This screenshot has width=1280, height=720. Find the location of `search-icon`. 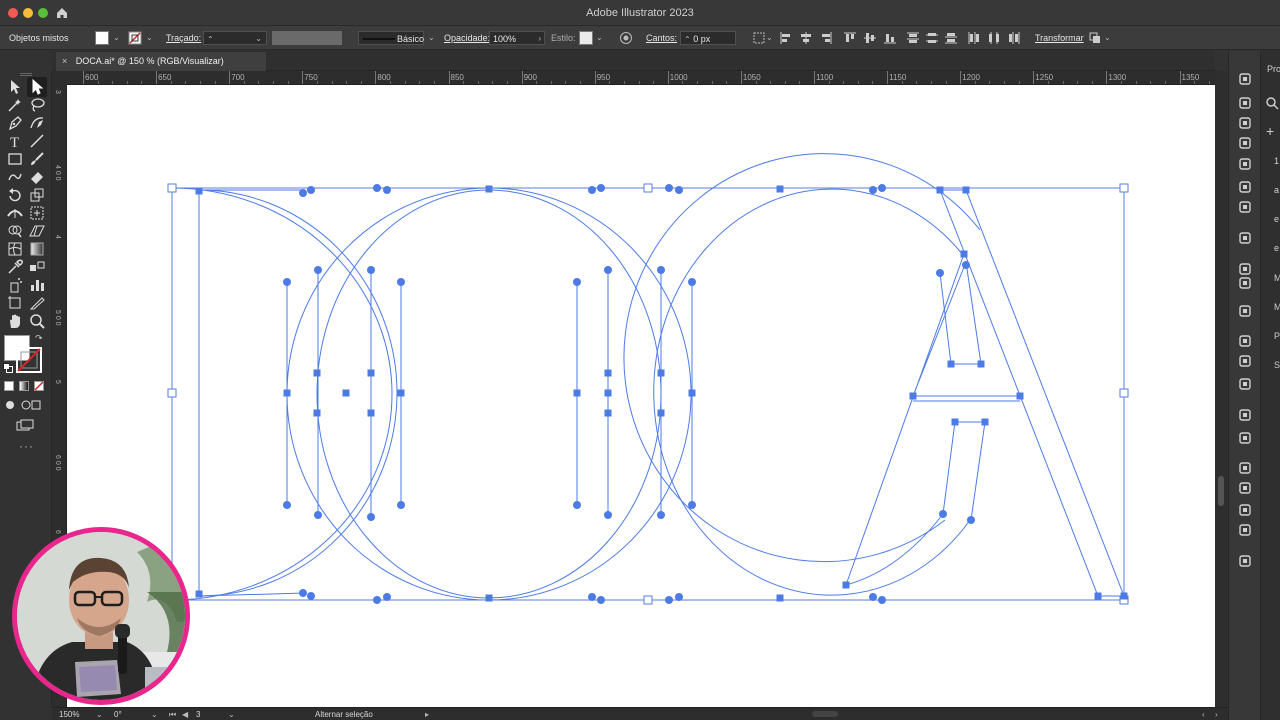

search-icon is located at coordinates (1272, 103).